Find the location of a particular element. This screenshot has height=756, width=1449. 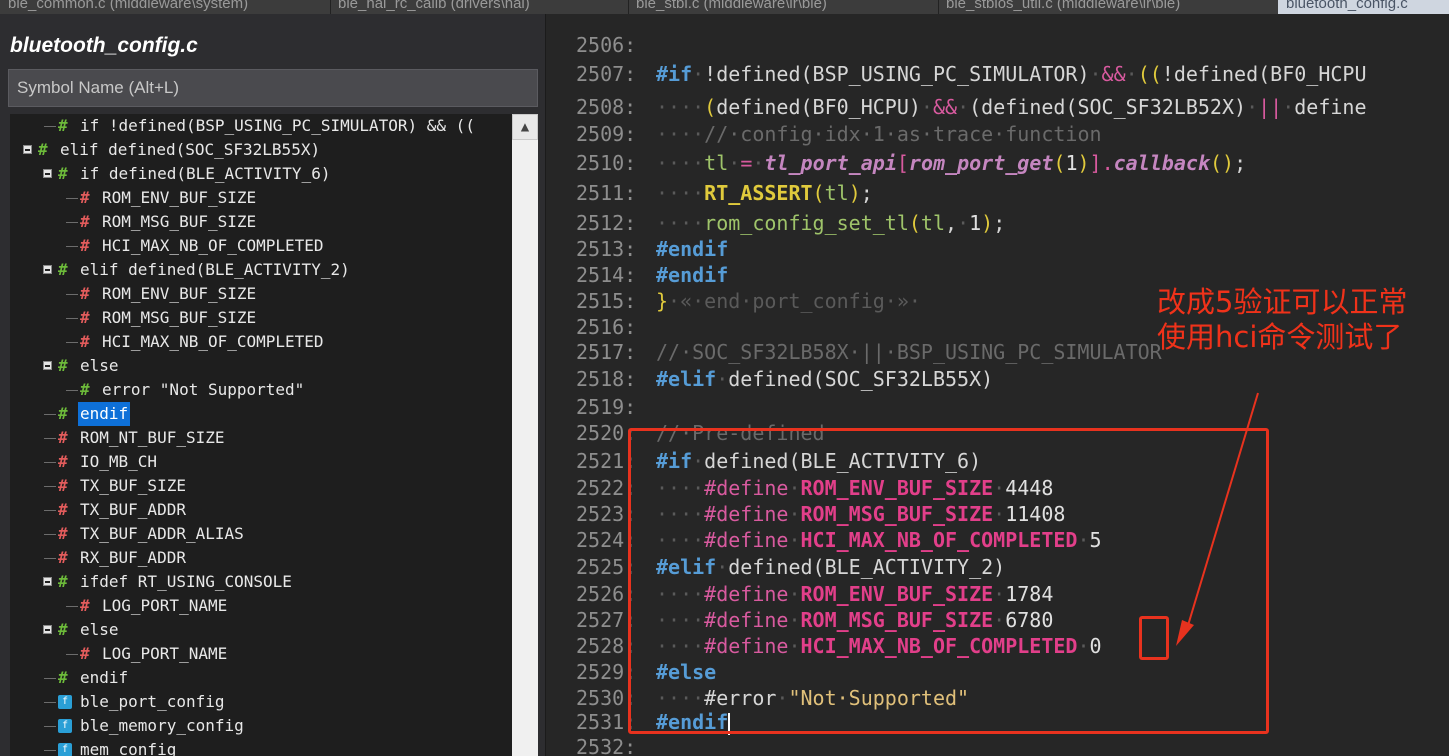

tree-item-label: mem_config is located at coordinates (128, 748).